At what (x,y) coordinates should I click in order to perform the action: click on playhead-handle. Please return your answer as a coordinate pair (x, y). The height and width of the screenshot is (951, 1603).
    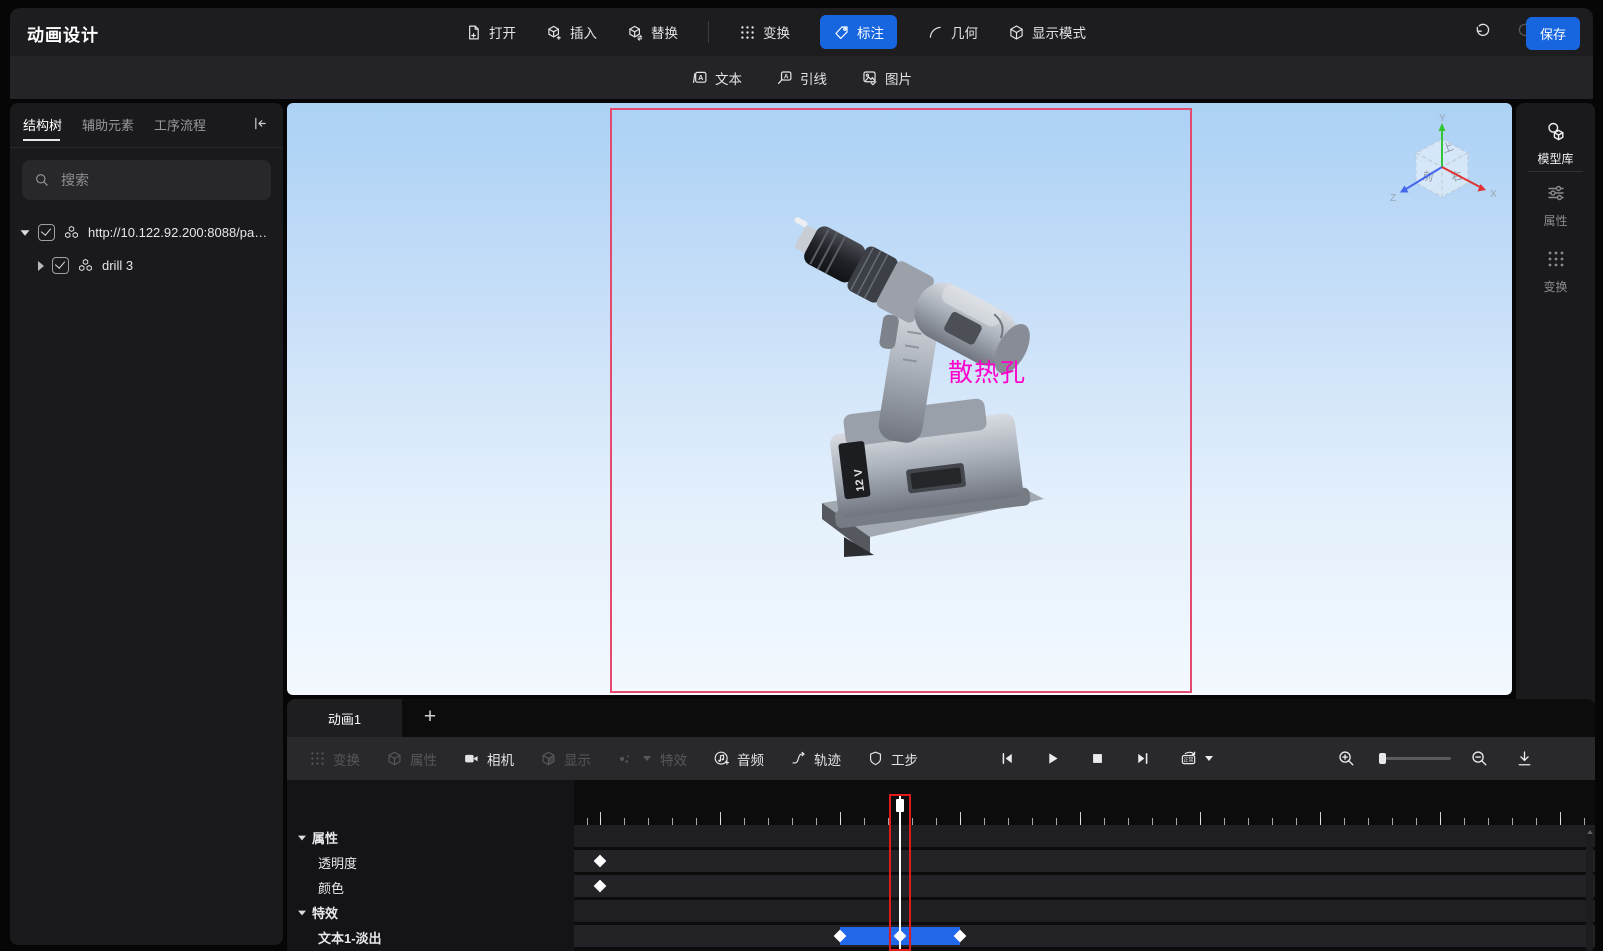
    Looking at the image, I should click on (900, 805).